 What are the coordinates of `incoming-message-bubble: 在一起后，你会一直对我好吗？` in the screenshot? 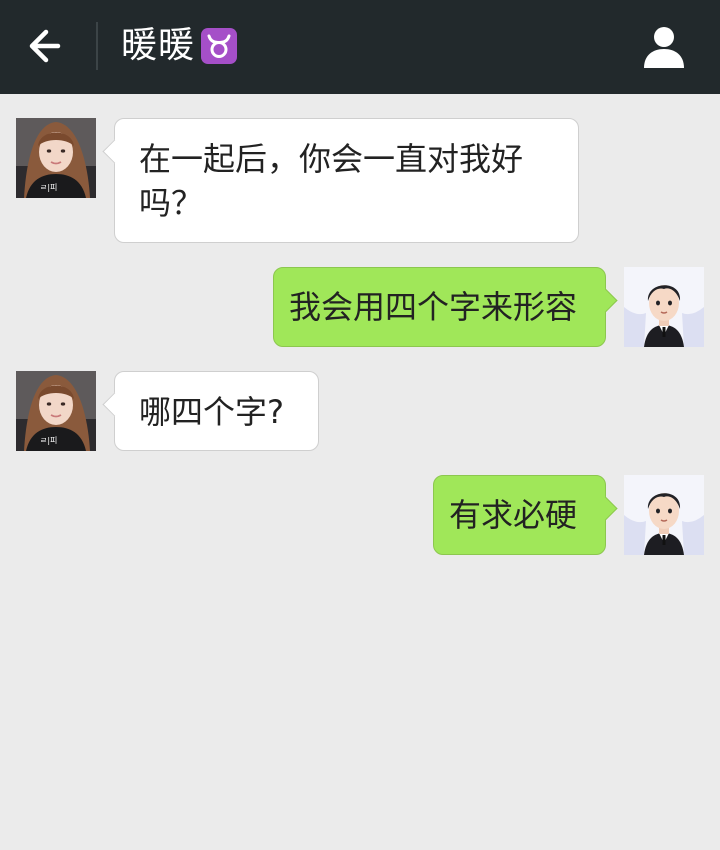 It's located at (340, 180).